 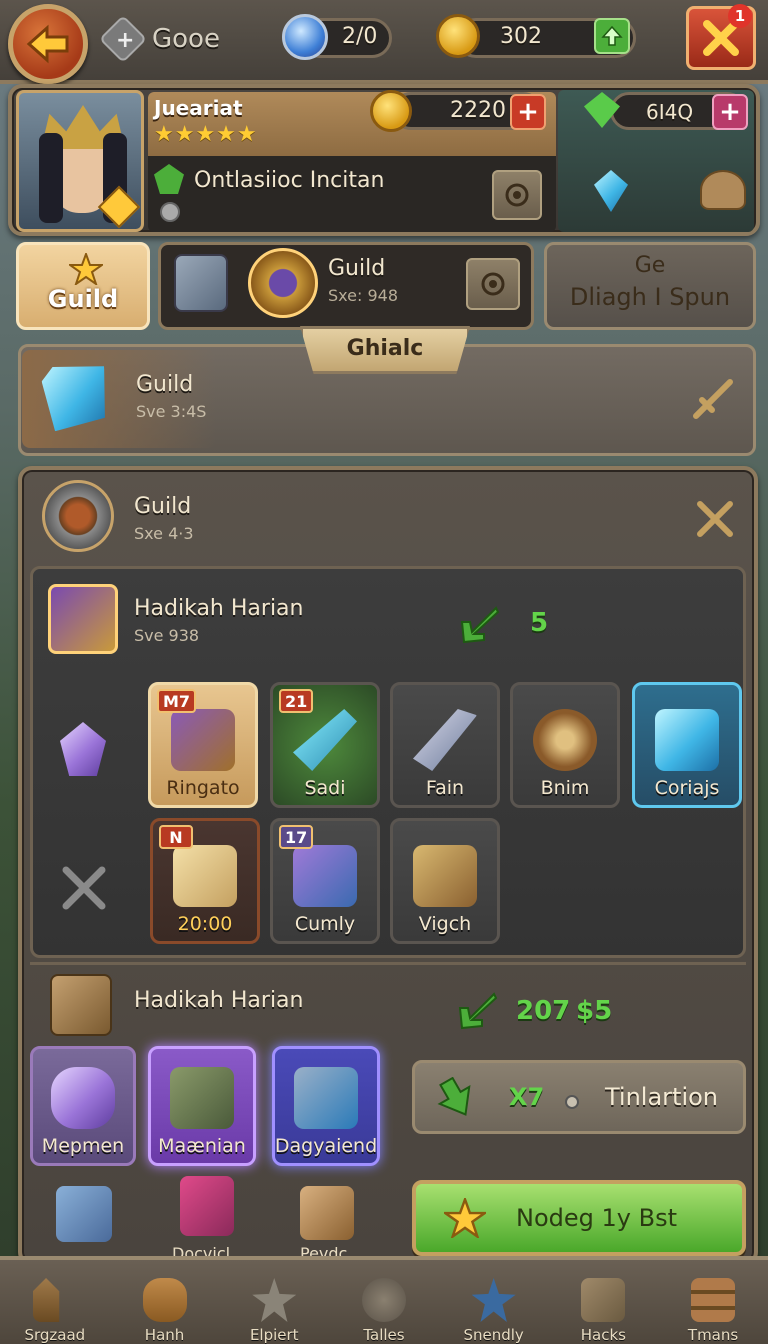 I want to click on energy-orb-icon, so click(x=305, y=37).